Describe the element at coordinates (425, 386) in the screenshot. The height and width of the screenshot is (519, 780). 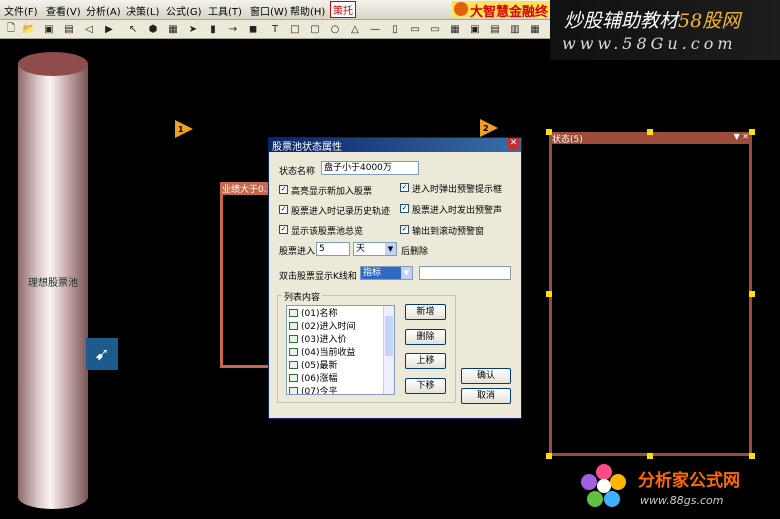
I see `move-down-button: 下移` at that location.